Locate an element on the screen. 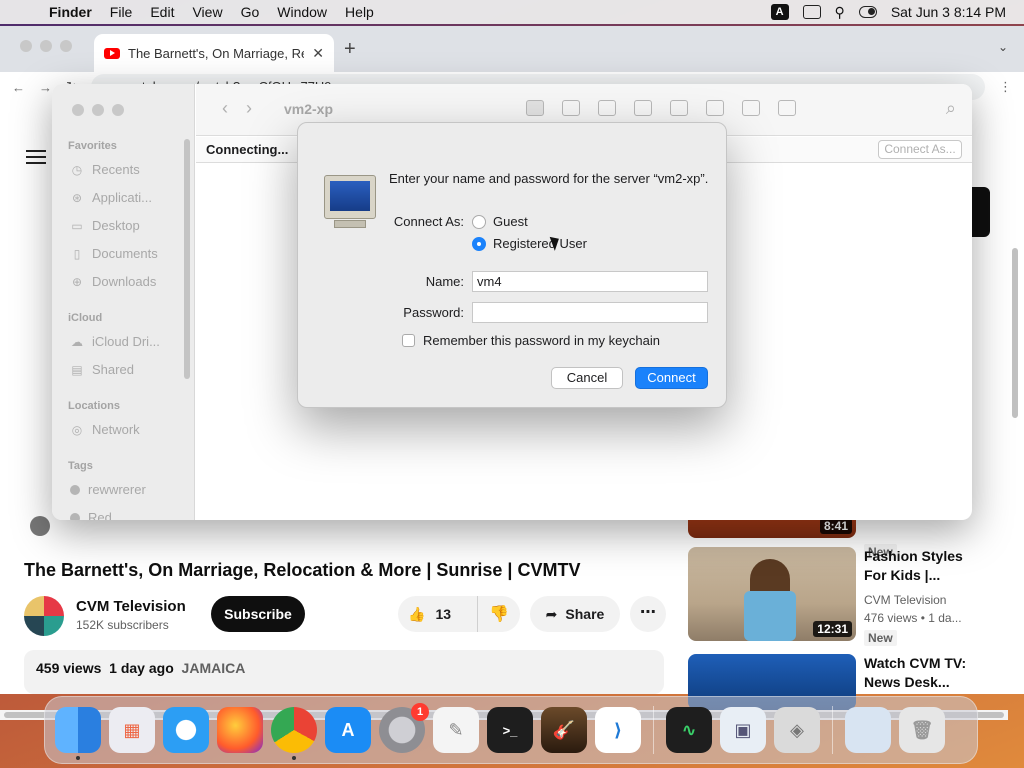 The height and width of the screenshot is (768, 1024). sidebar-item-tag: rewwrerer is located at coordinates (108, 489).